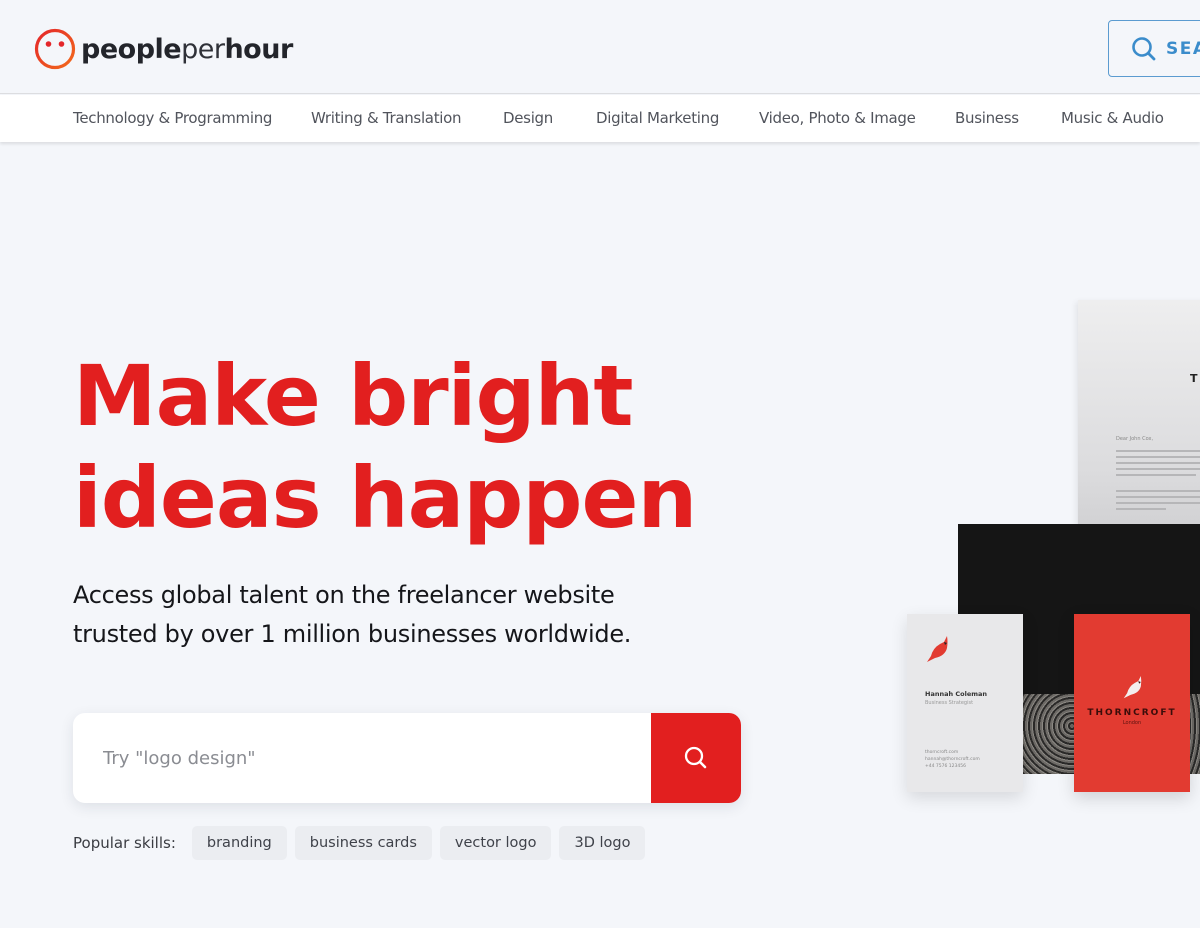 Image resolution: width=1200 pixels, height=928 pixels. Describe the element at coordinates (602, 843) in the screenshot. I see `skill-chip-3d-logo: 3D logo` at that location.